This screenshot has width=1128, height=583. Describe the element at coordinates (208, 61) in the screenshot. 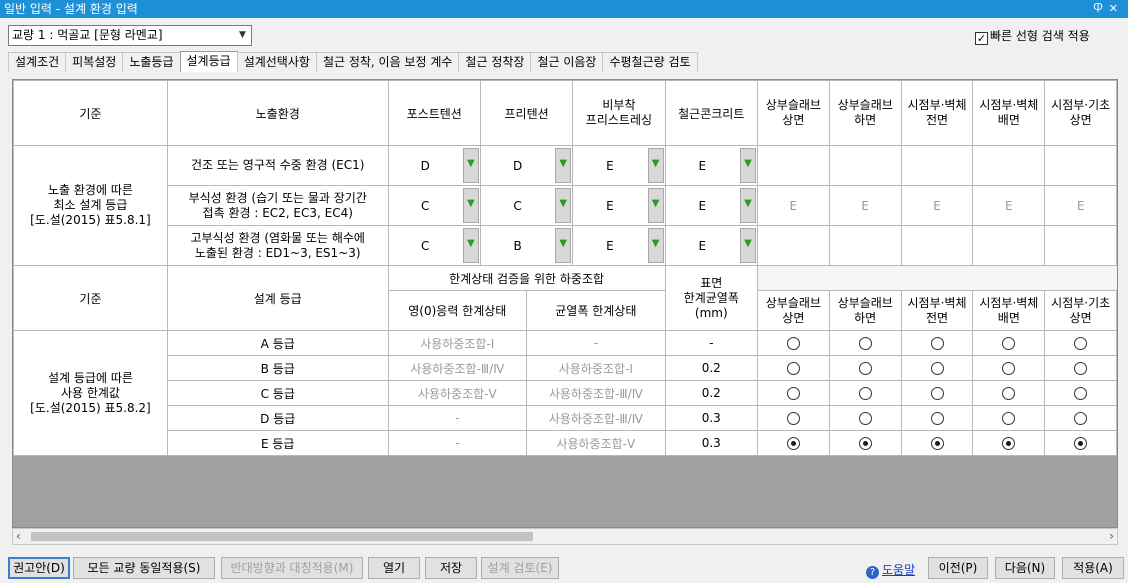

I see `tab-3: 설계등급` at that location.